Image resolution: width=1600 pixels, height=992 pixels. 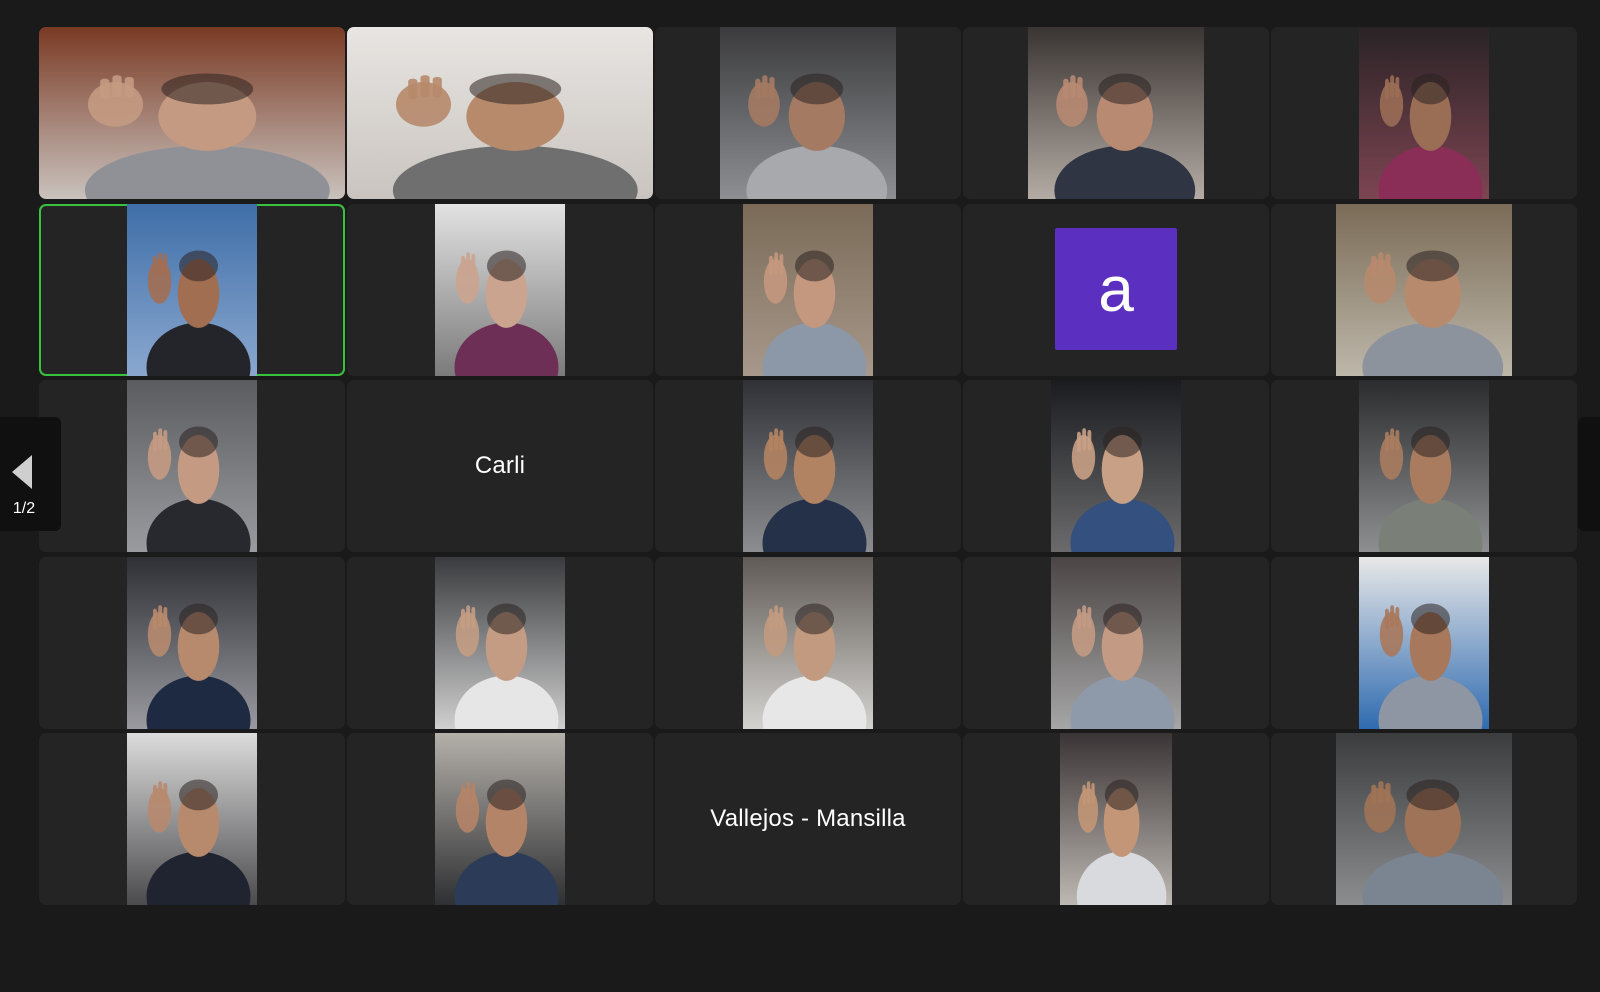 I want to click on page-indicator: 1/2, so click(x=24, y=508).